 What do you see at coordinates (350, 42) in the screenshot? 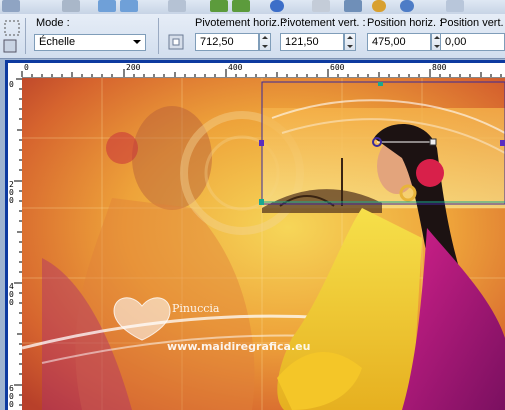
I see `rotation-v-spinner` at bounding box center [350, 42].